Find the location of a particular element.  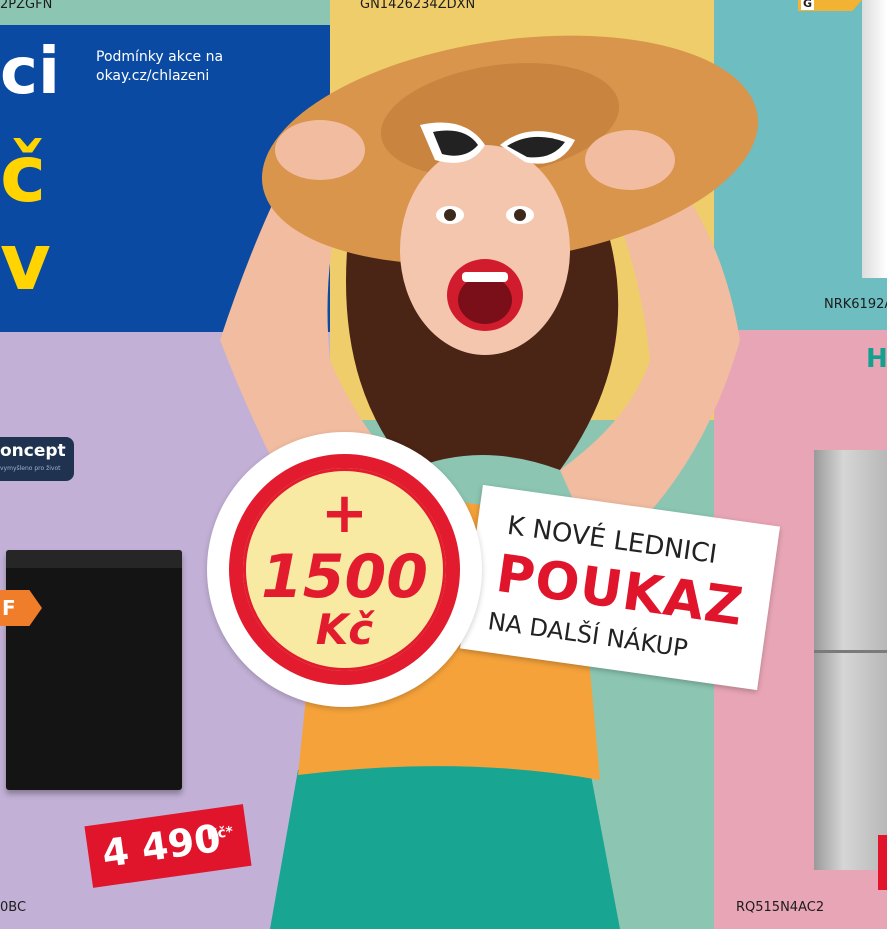

price-value: 4 490 is located at coordinates (161, 845).